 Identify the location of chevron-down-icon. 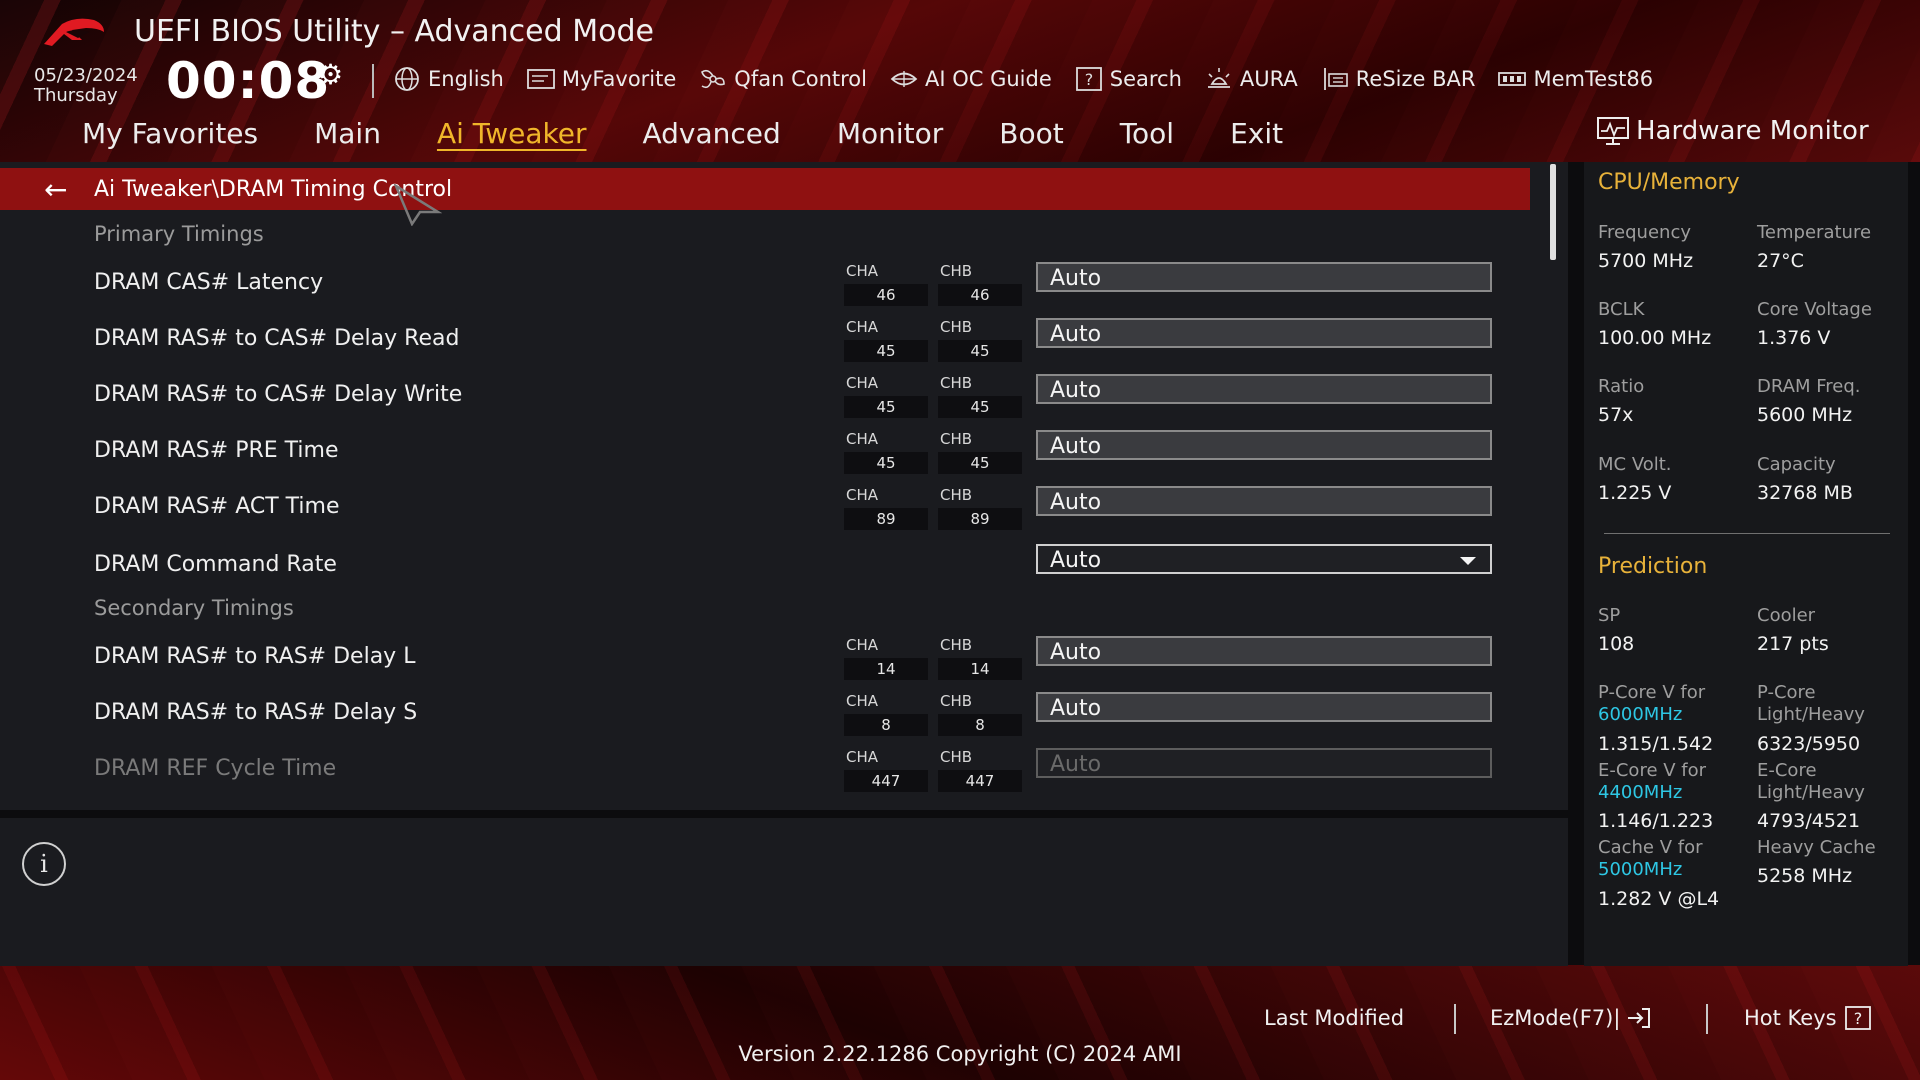
(1468, 561).